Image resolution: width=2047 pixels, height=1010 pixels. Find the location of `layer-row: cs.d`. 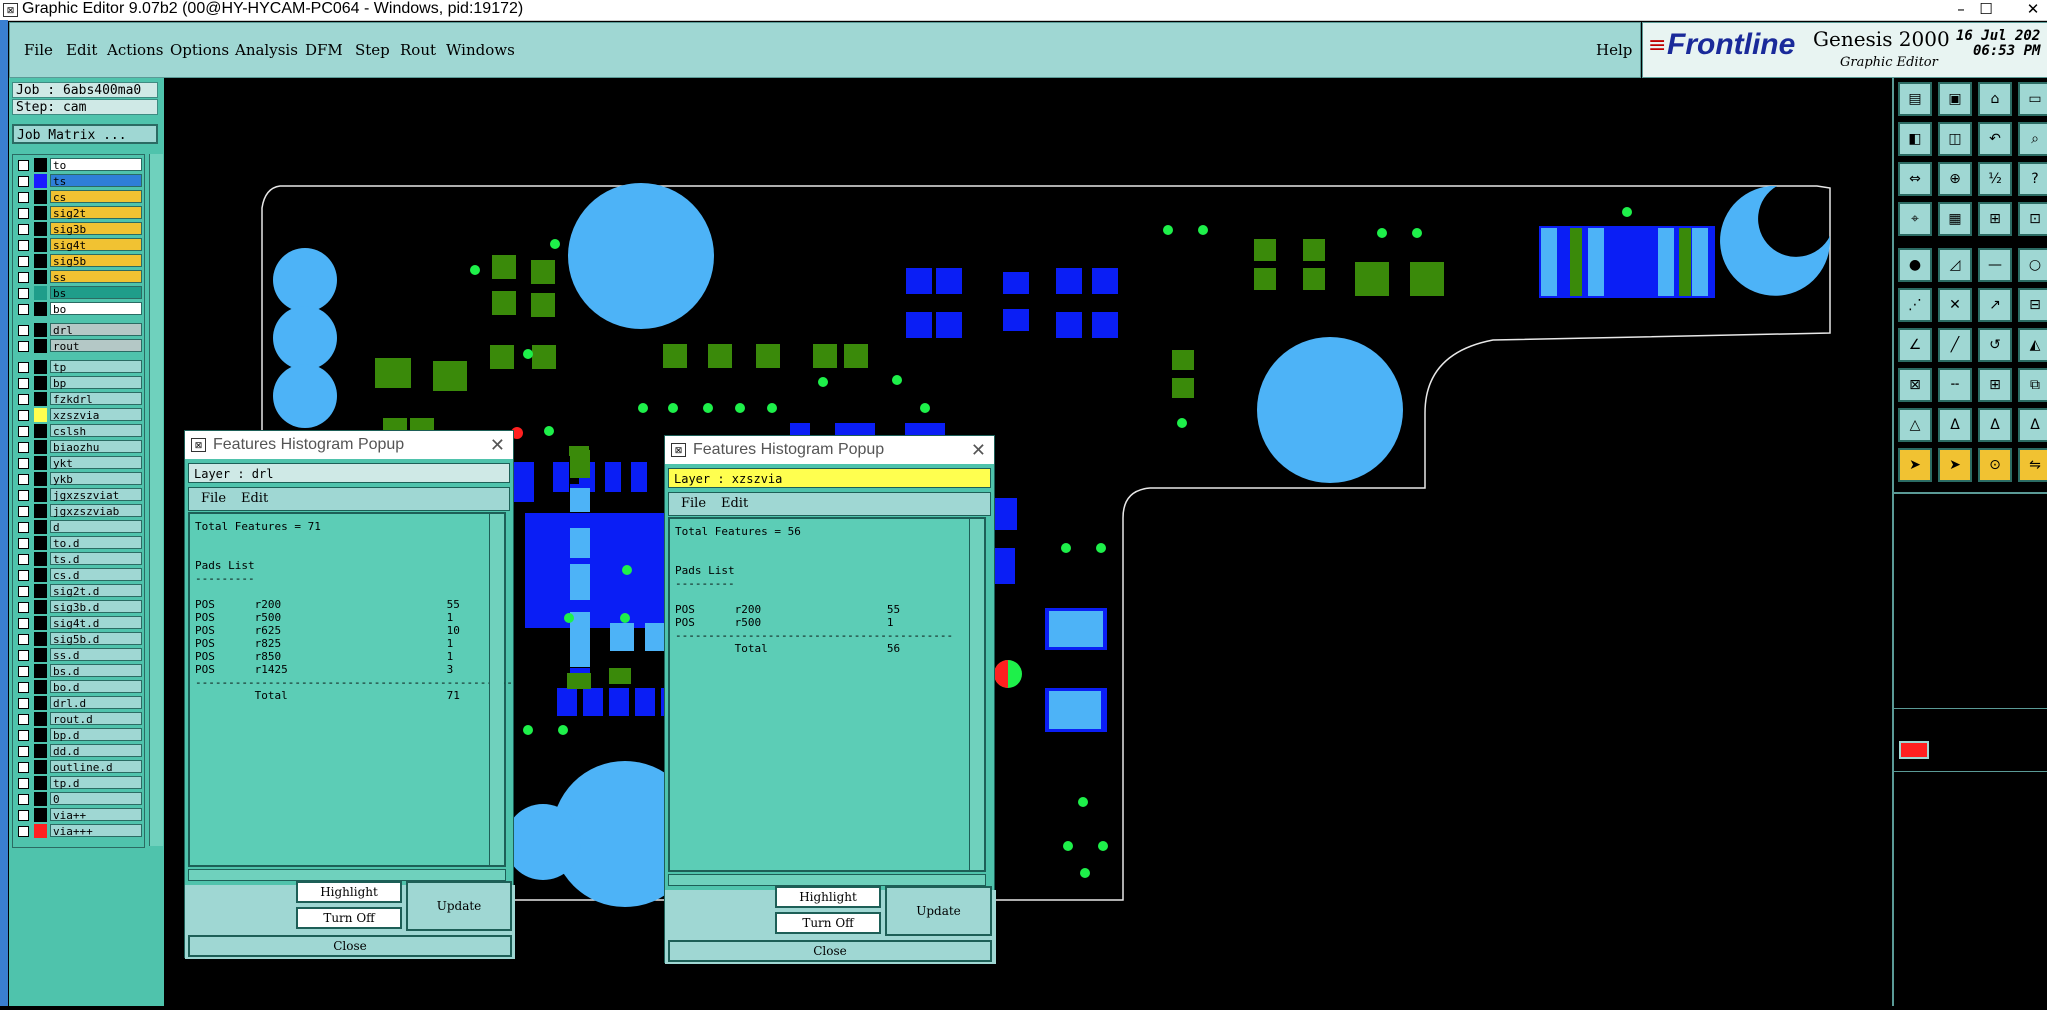

layer-row: cs.d is located at coordinates (78, 574).